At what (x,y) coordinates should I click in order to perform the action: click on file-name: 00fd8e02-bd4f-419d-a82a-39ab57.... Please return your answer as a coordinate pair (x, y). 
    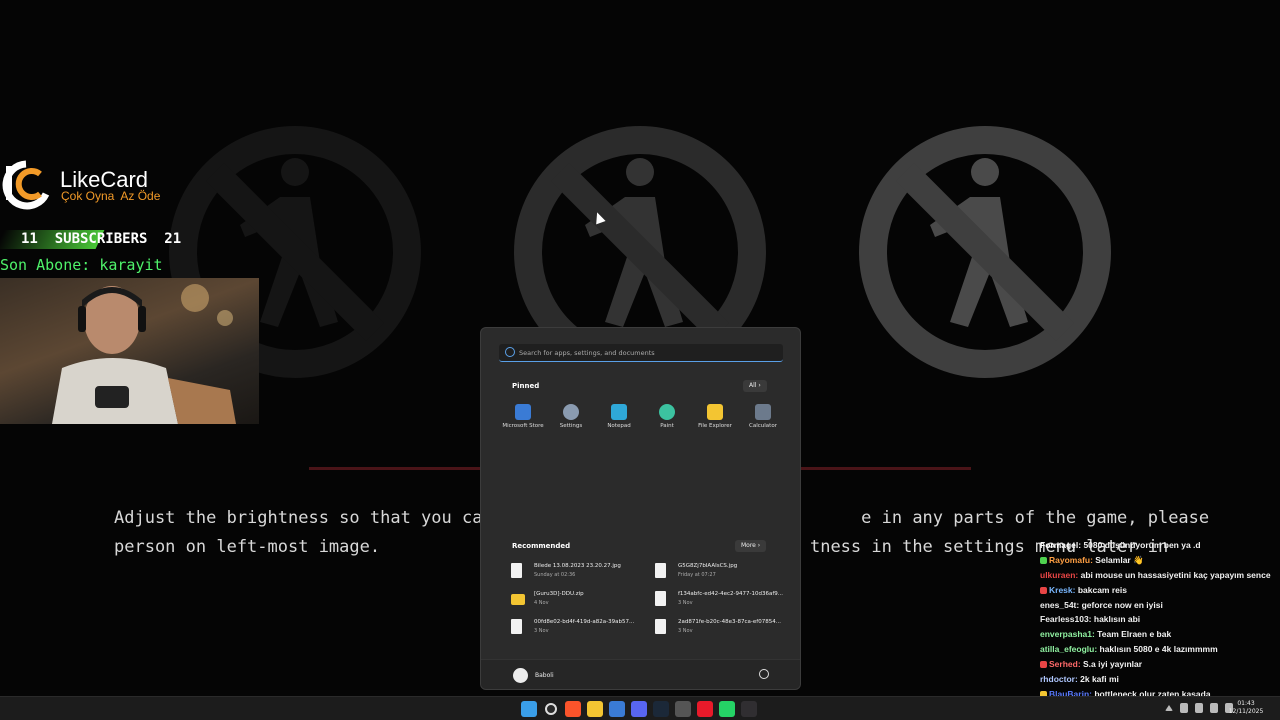
    Looking at the image, I should click on (584, 622).